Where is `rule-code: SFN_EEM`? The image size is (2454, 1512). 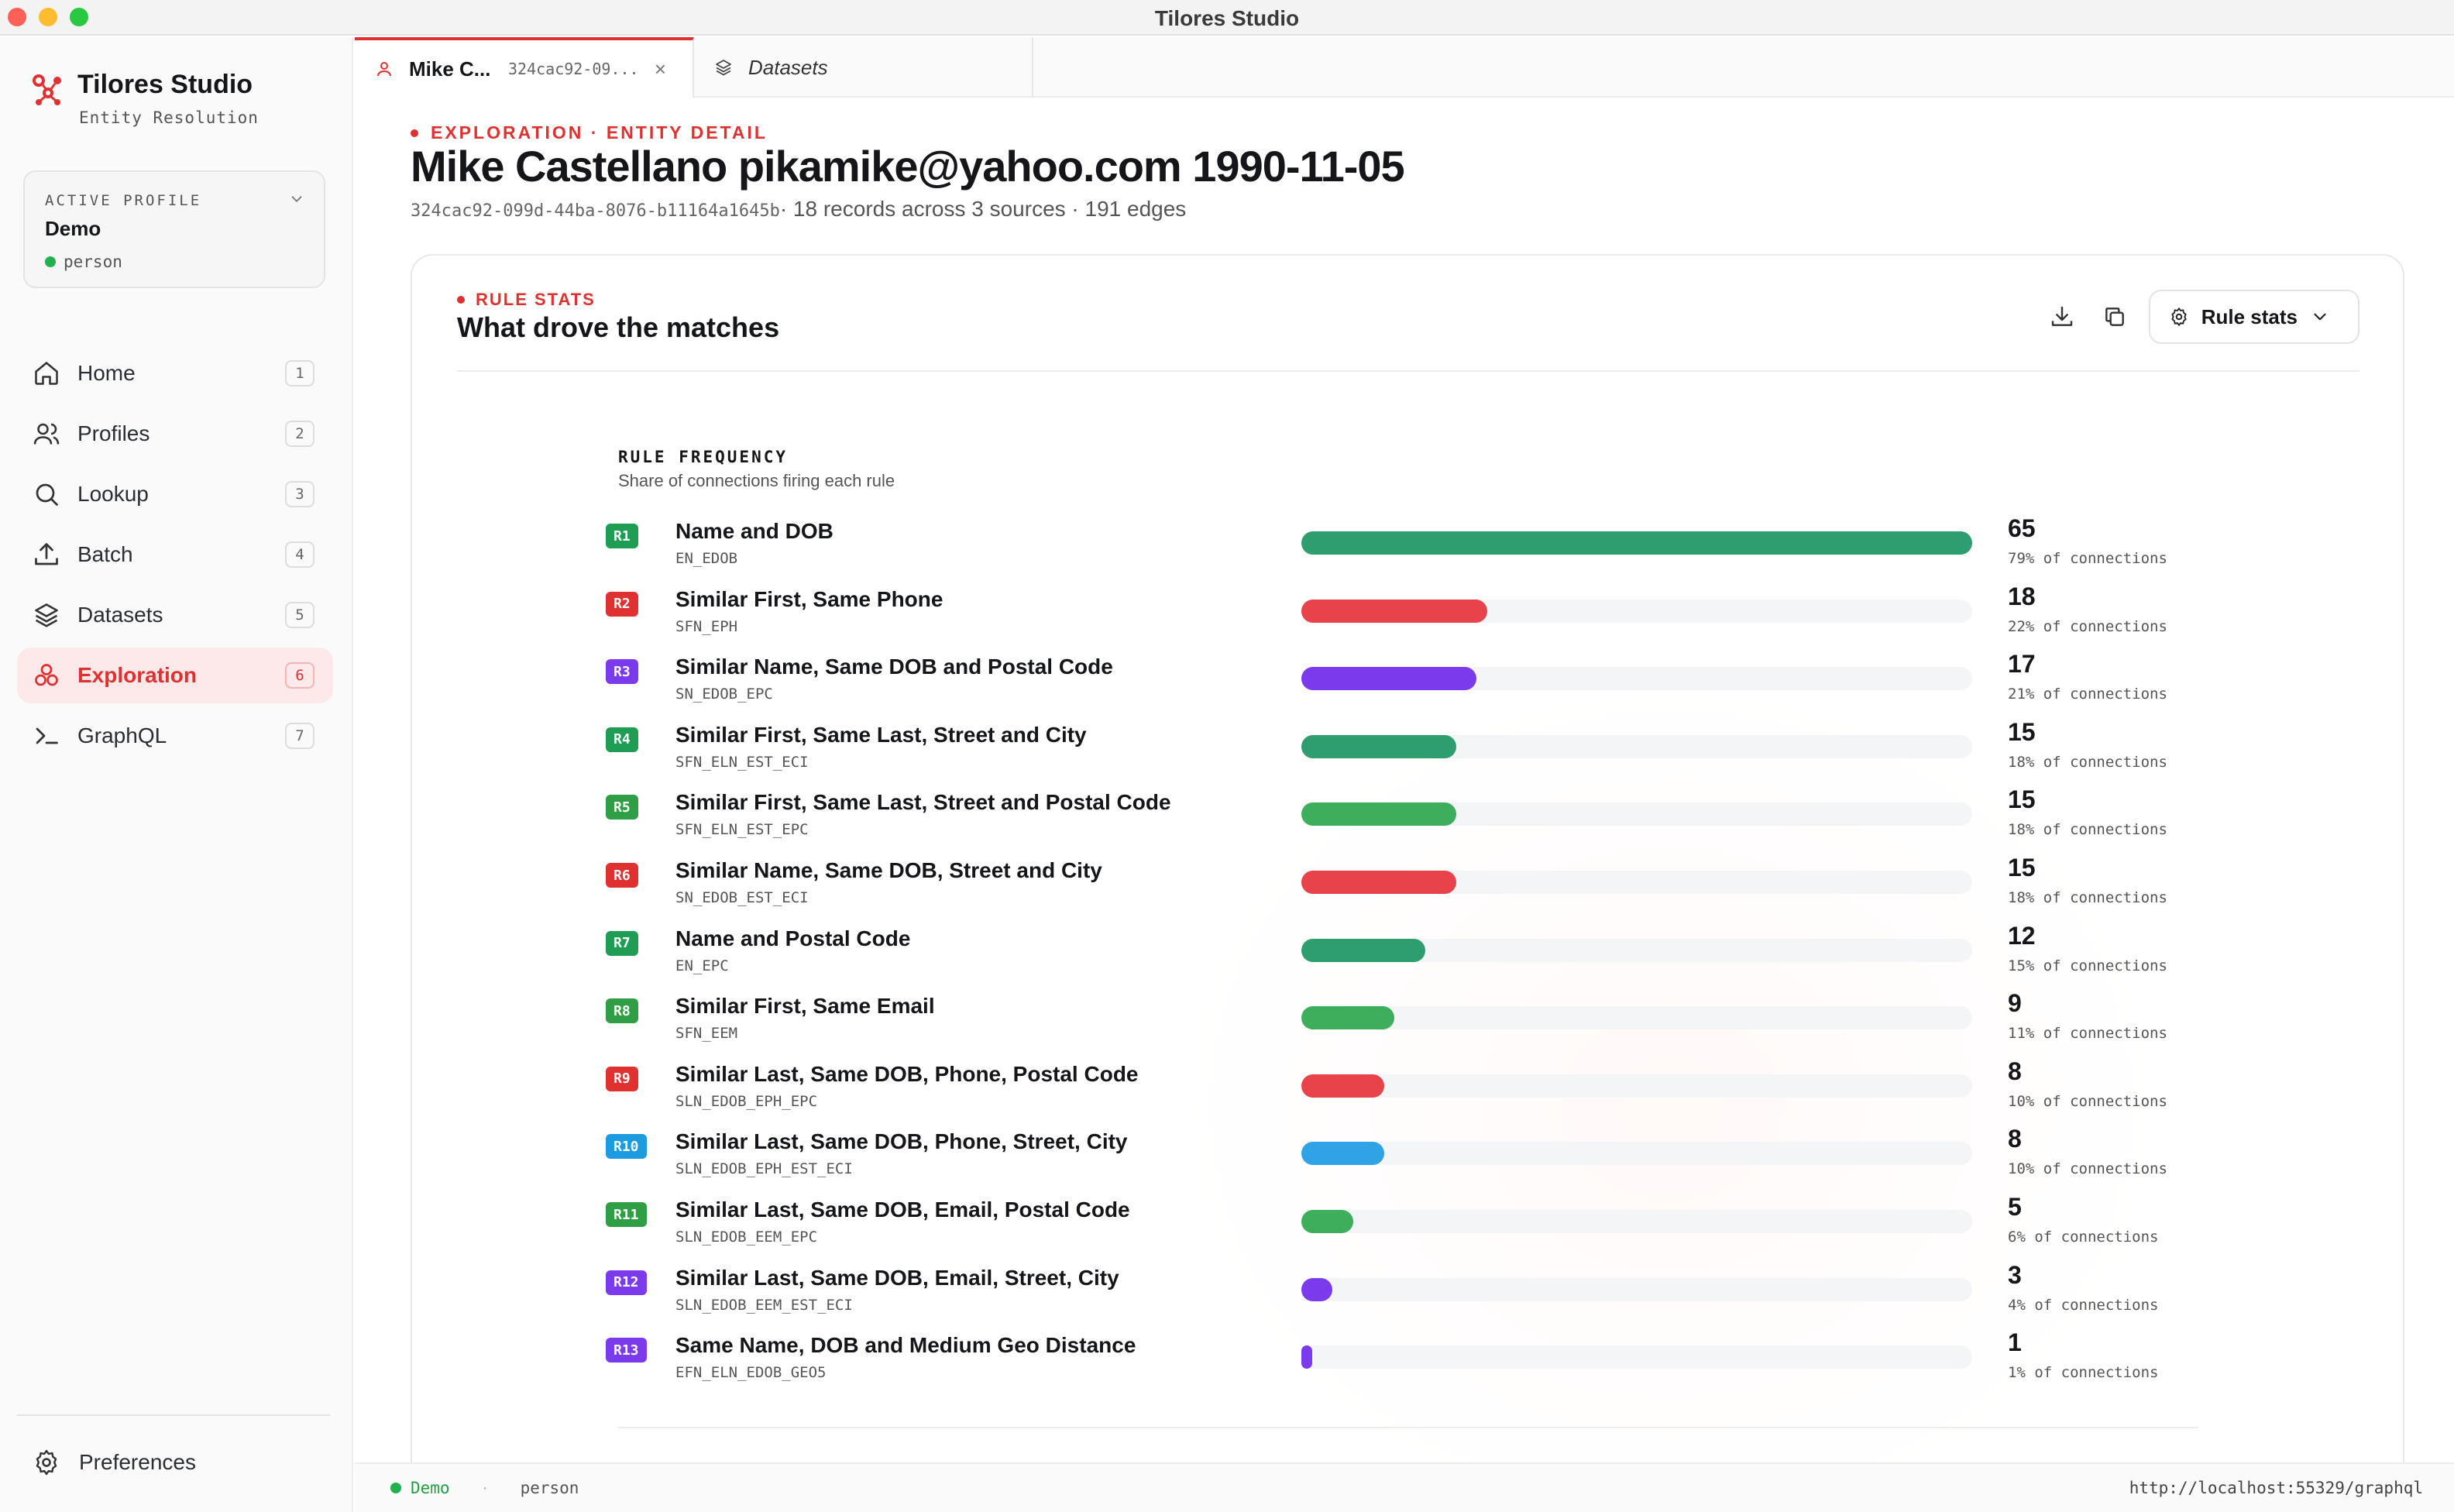 rule-code: SFN_EEM is located at coordinates (706, 1034).